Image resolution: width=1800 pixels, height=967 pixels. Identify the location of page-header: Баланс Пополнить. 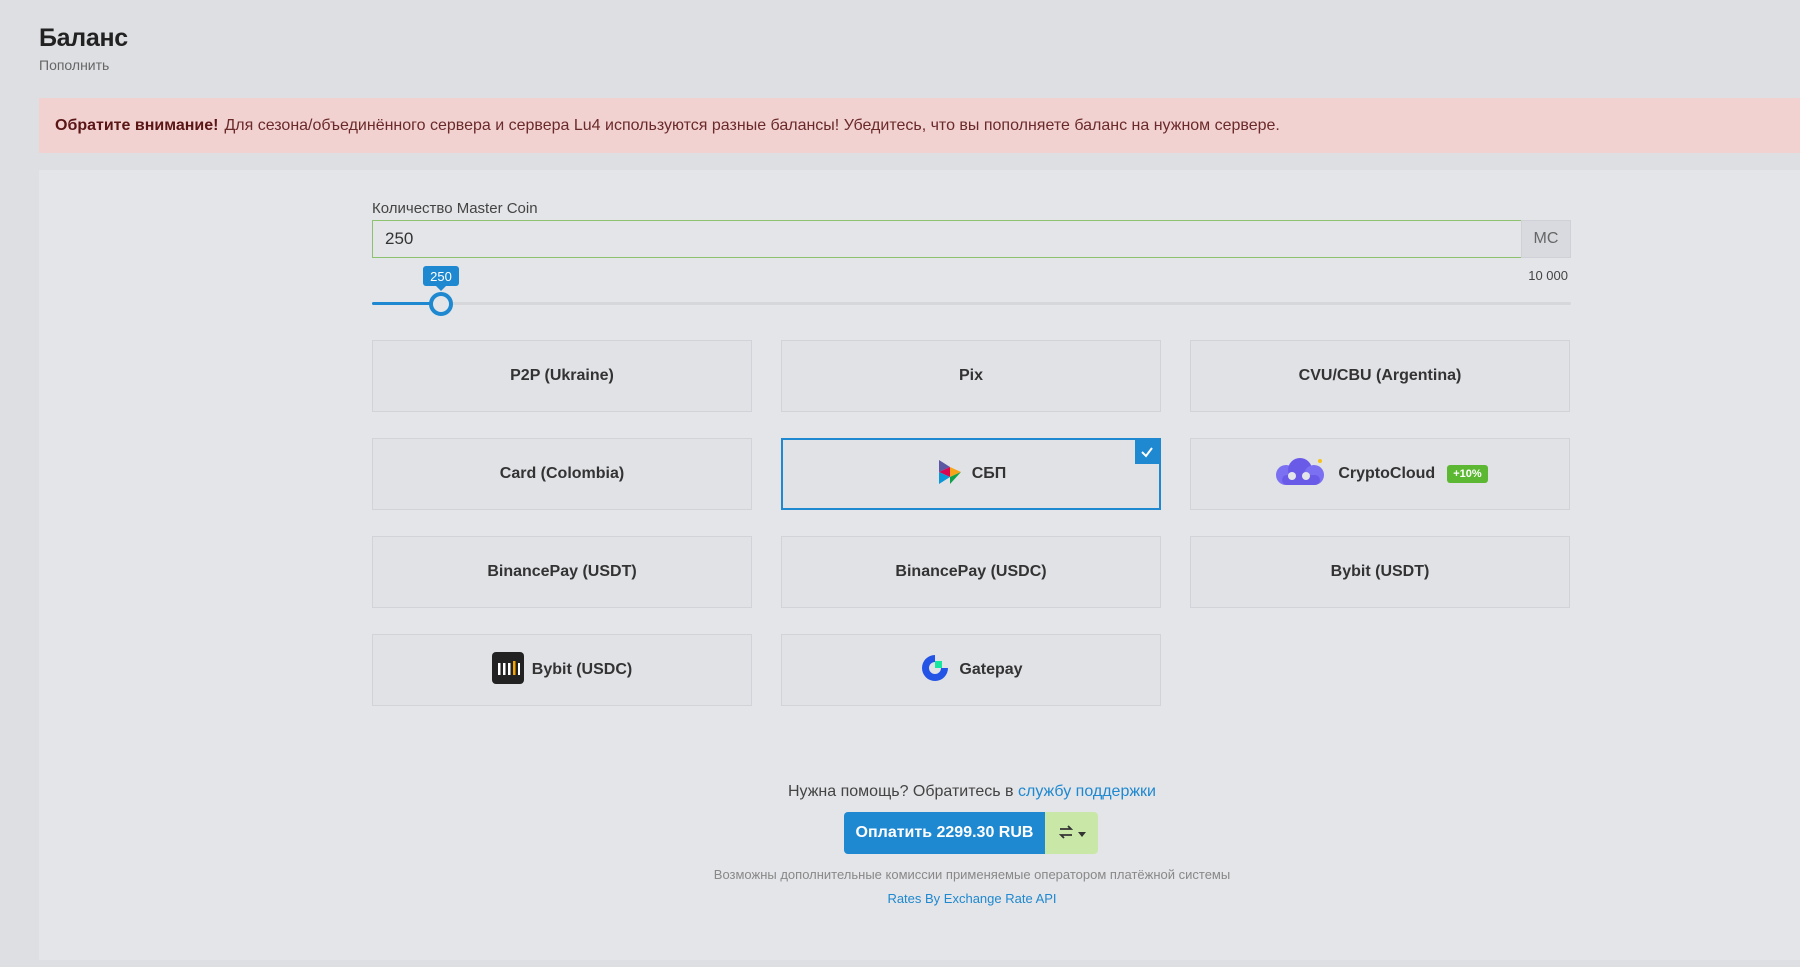
(83, 48).